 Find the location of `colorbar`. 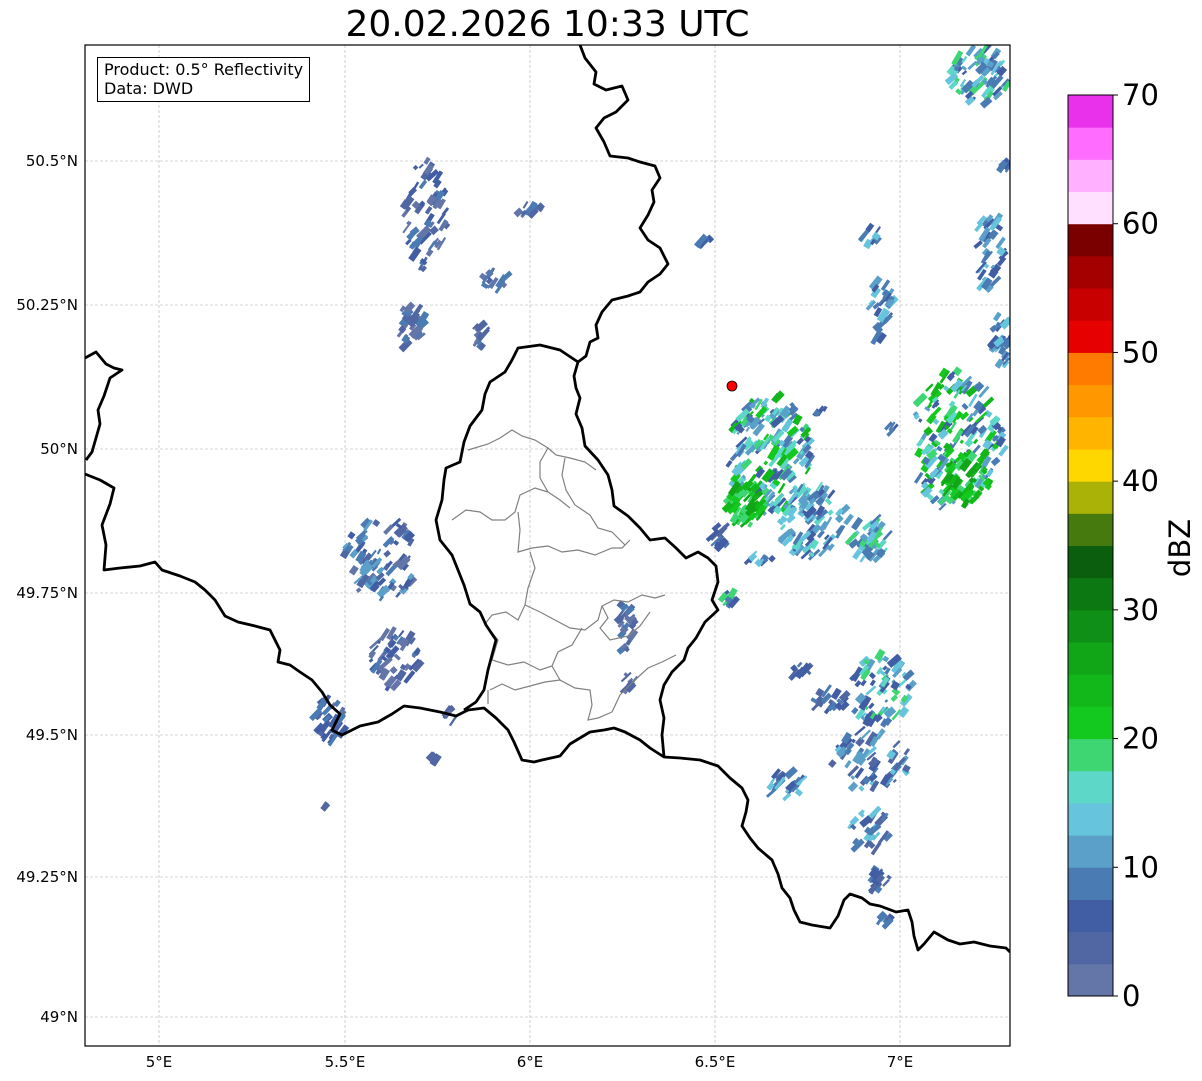

colorbar is located at coordinates (1090, 546).